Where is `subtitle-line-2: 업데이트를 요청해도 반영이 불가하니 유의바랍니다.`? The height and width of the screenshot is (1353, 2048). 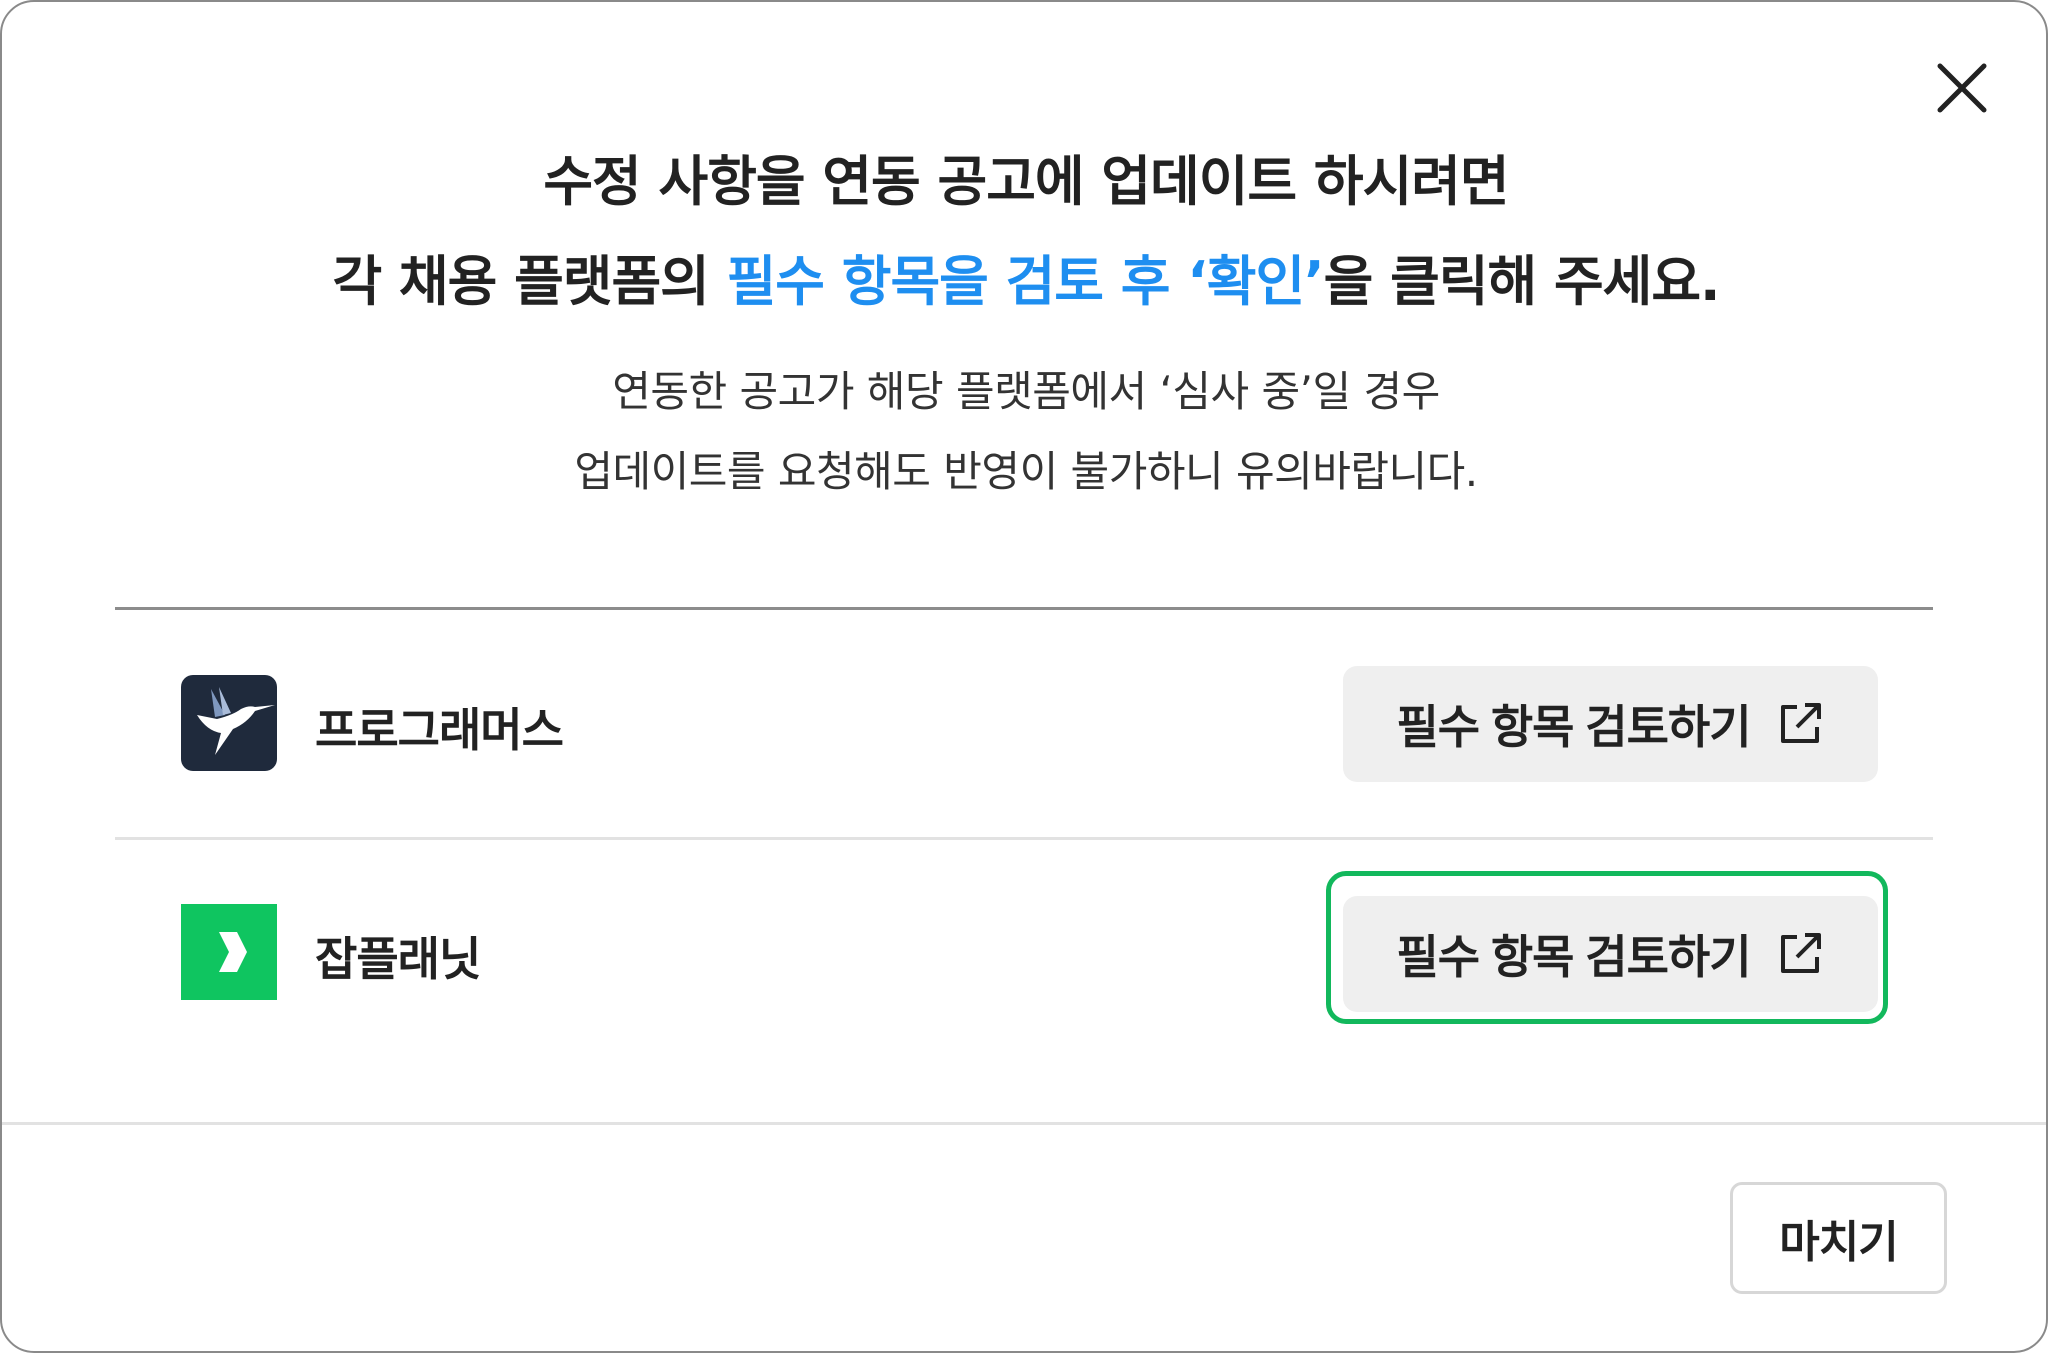 subtitle-line-2: 업데이트를 요청해도 반영이 불가하니 유의바랍니다. is located at coordinates (1026, 471).